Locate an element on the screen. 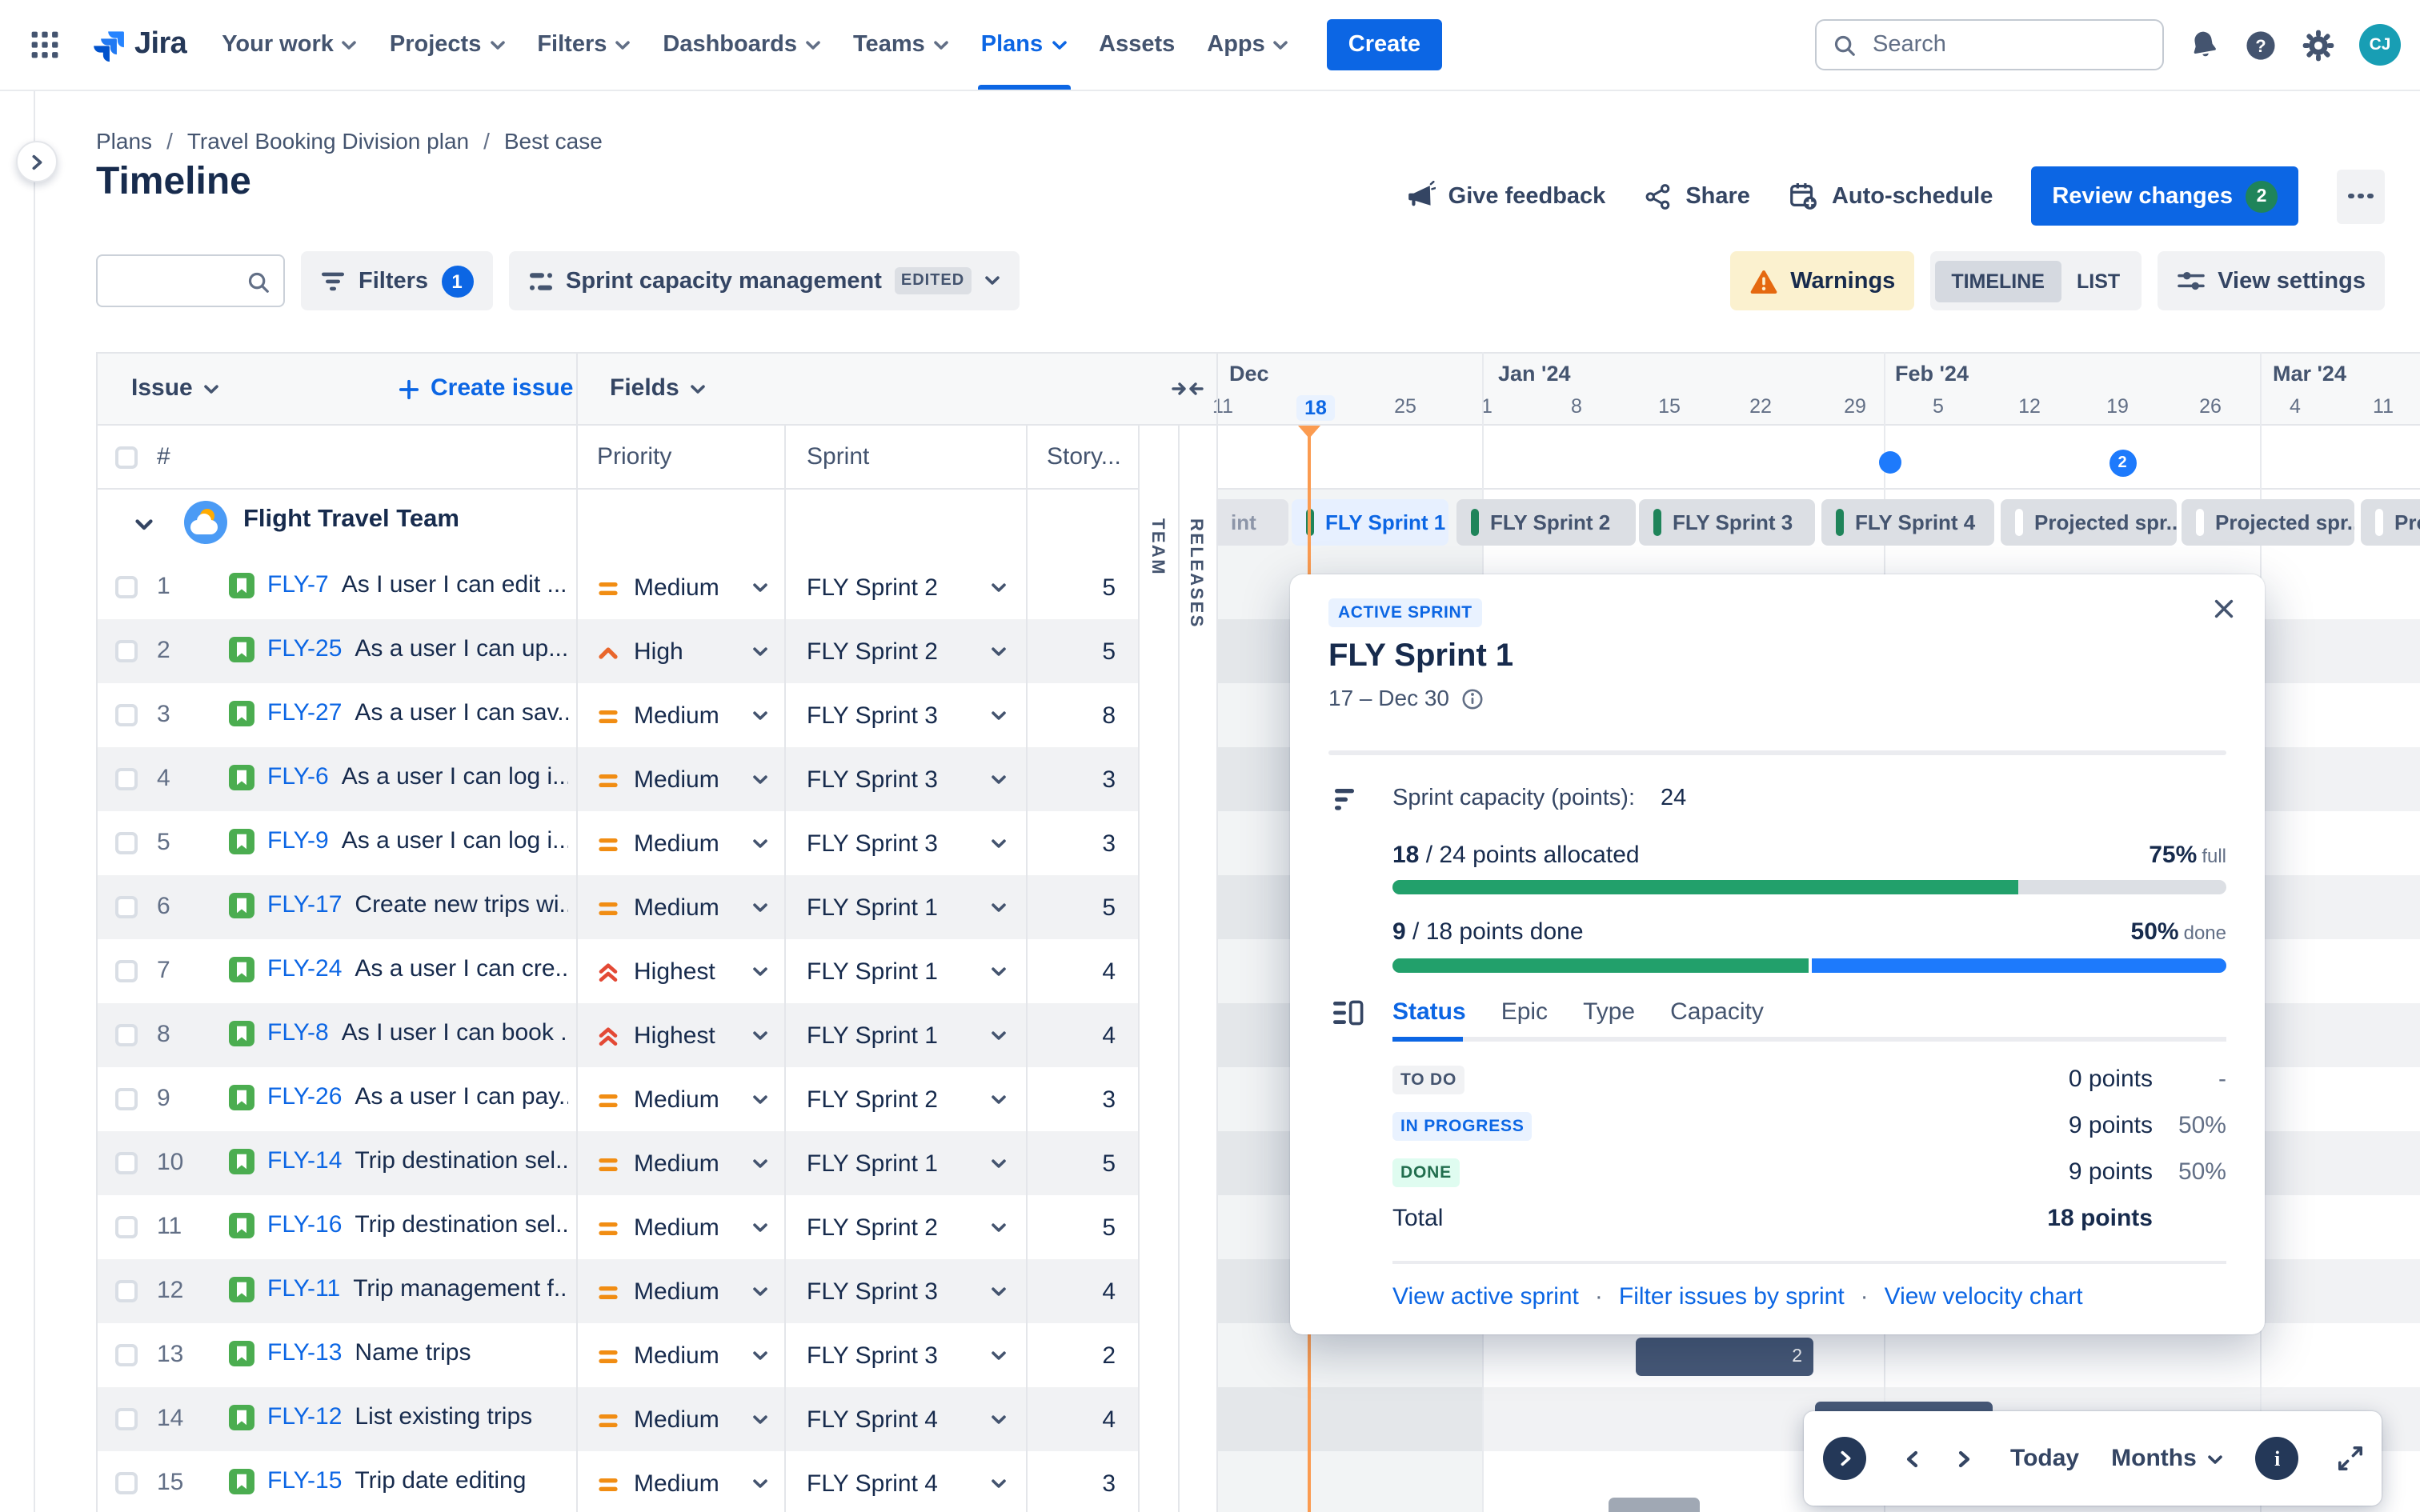  release-marker is located at coordinates (1890, 462).